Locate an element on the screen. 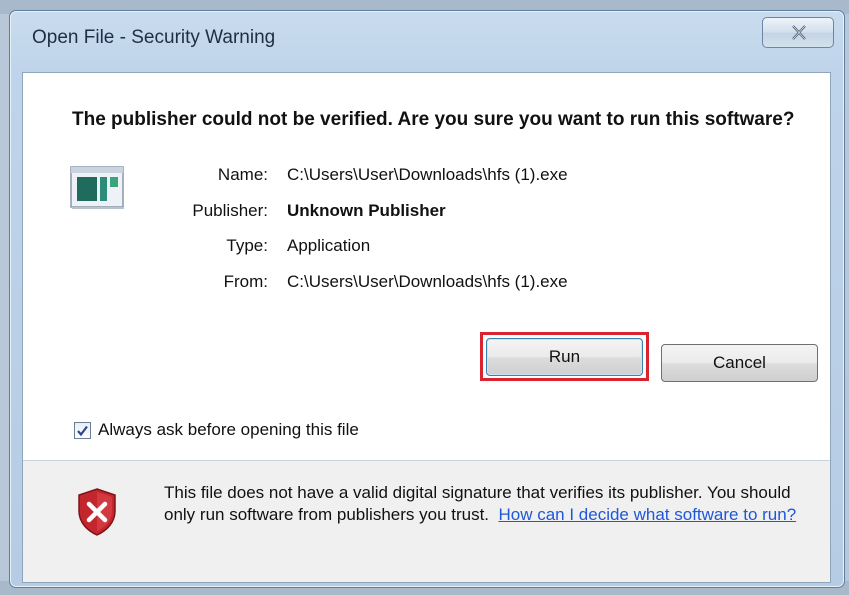 Image resolution: width=849 pixels, height=595 pixels. detail-label: From: is located at coordinates (245, 281).